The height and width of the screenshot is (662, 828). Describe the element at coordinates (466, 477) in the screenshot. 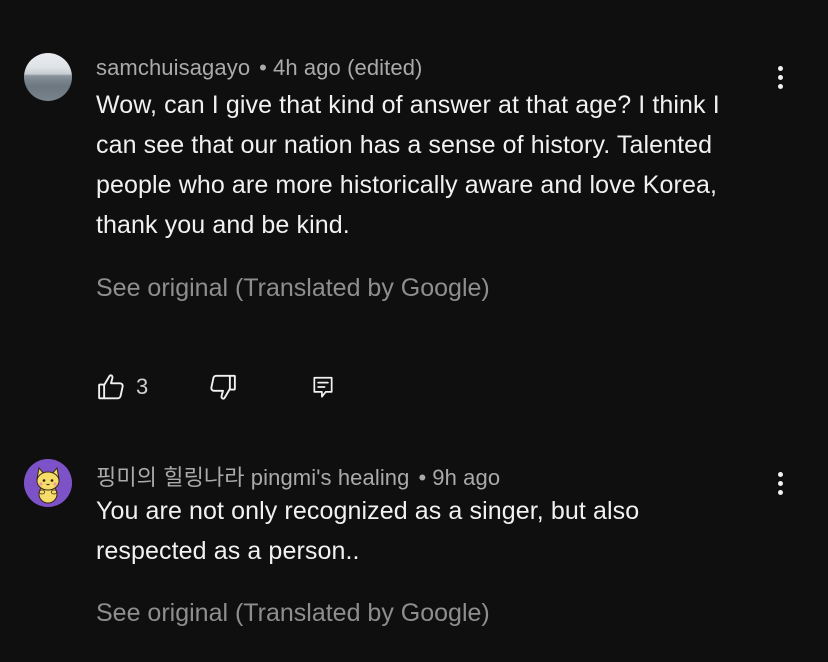

I see `comment-time: 9h ago` at that location.